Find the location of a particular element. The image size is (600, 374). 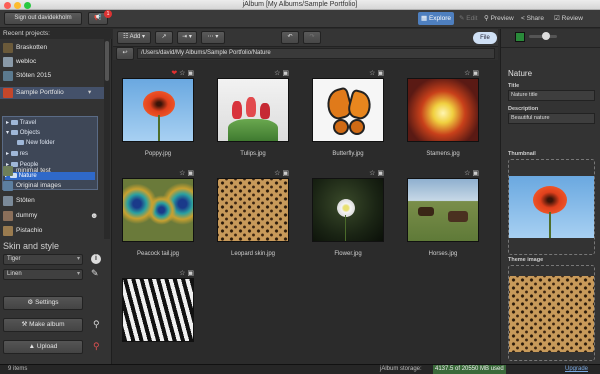

zoom-window-icon is located at coordinates (27, 5).